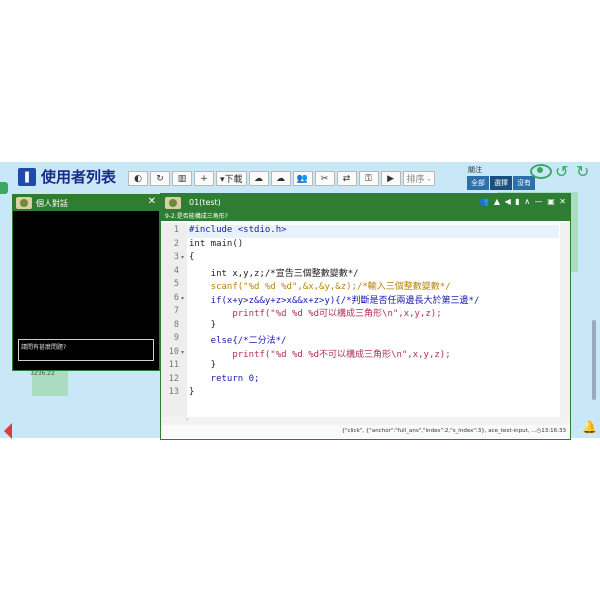 The height and width of the screenshot is (600, 600). Describe the element at coordinates (589, 427) in the screenshot. I see `bell-icon: 🔔` at that location.